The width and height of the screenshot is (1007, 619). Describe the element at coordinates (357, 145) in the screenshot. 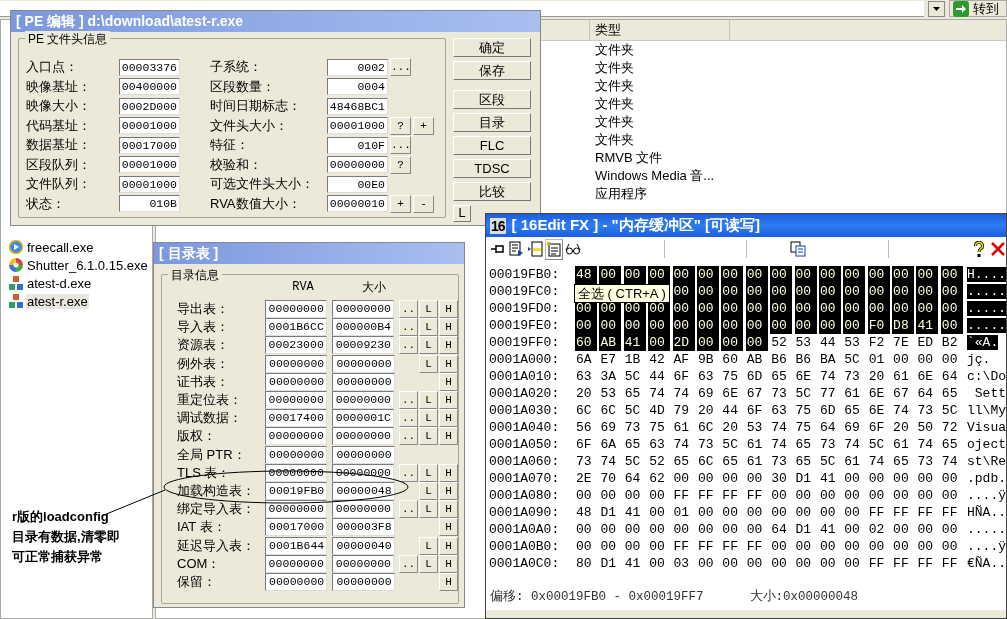

I see `value-field: 010F` at that location.